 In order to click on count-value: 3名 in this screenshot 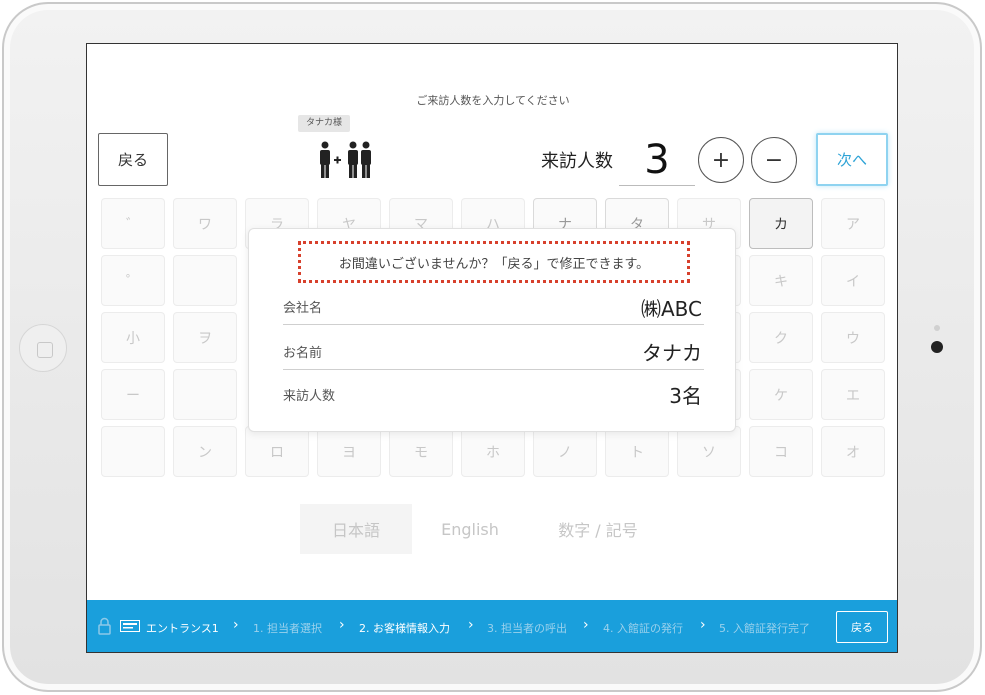, I will do `click(685, 396)`.